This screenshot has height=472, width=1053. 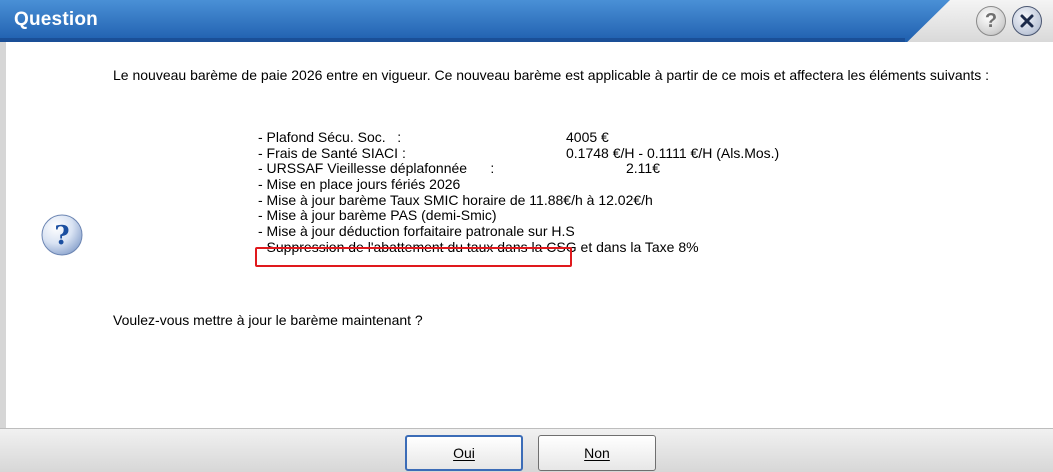 I want to click on yes-button-label: Oui, so click(x=464, y=453).